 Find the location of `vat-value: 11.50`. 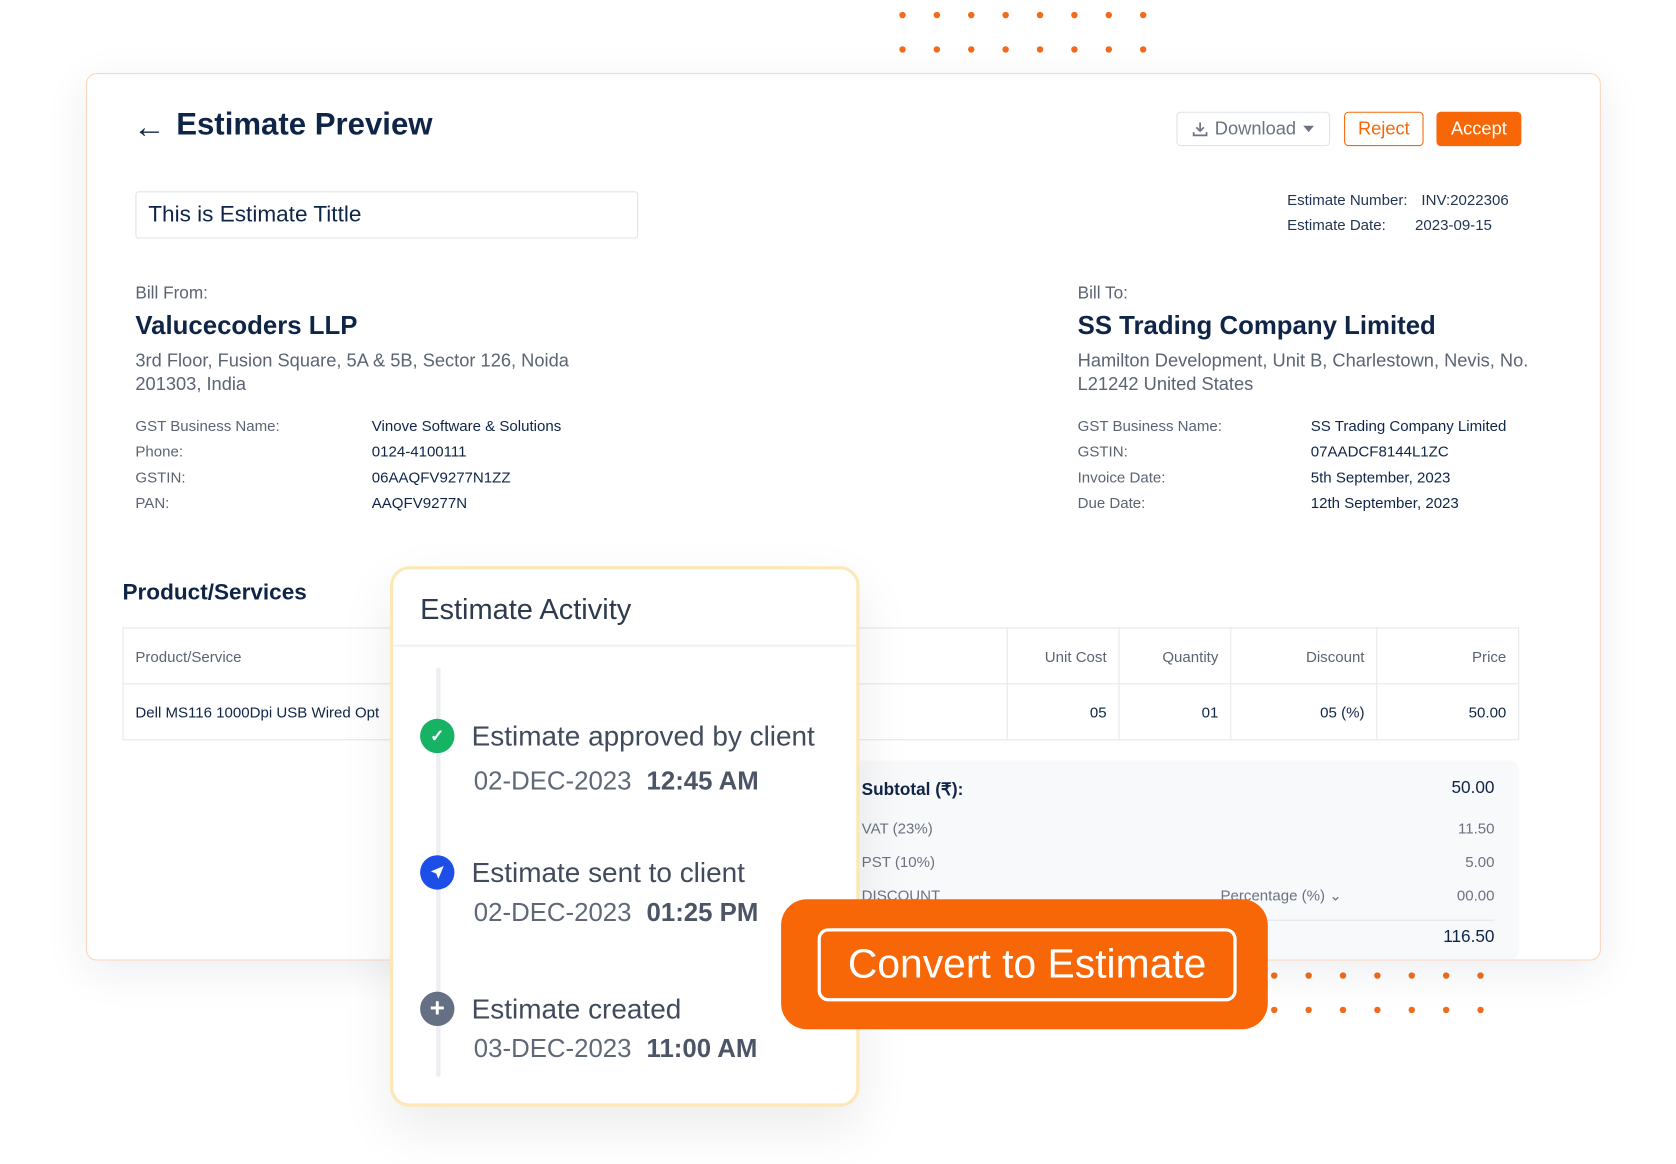

vat-value: 11.50 is located at coordinates (1476, 828).